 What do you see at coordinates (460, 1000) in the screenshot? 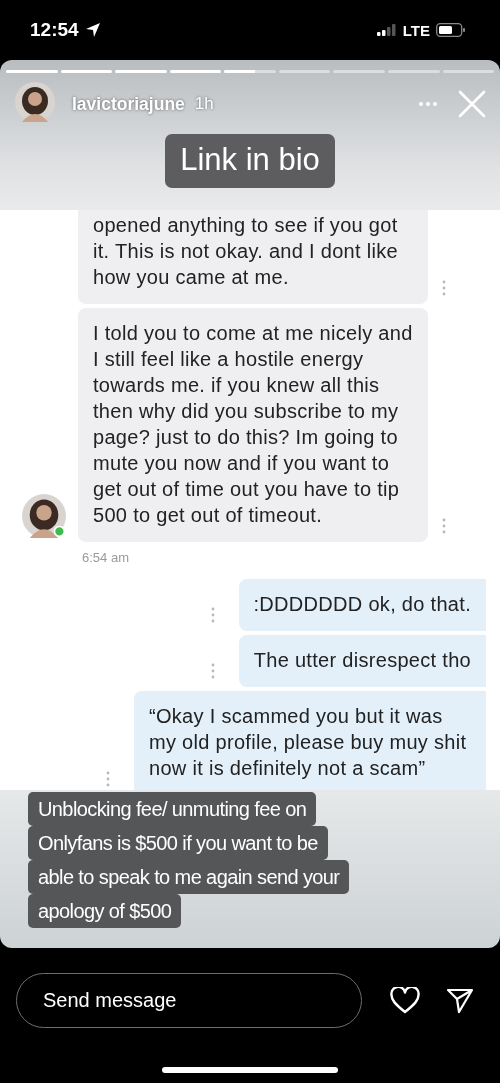
I see `send-icon` at bounding box center [460, 1000].